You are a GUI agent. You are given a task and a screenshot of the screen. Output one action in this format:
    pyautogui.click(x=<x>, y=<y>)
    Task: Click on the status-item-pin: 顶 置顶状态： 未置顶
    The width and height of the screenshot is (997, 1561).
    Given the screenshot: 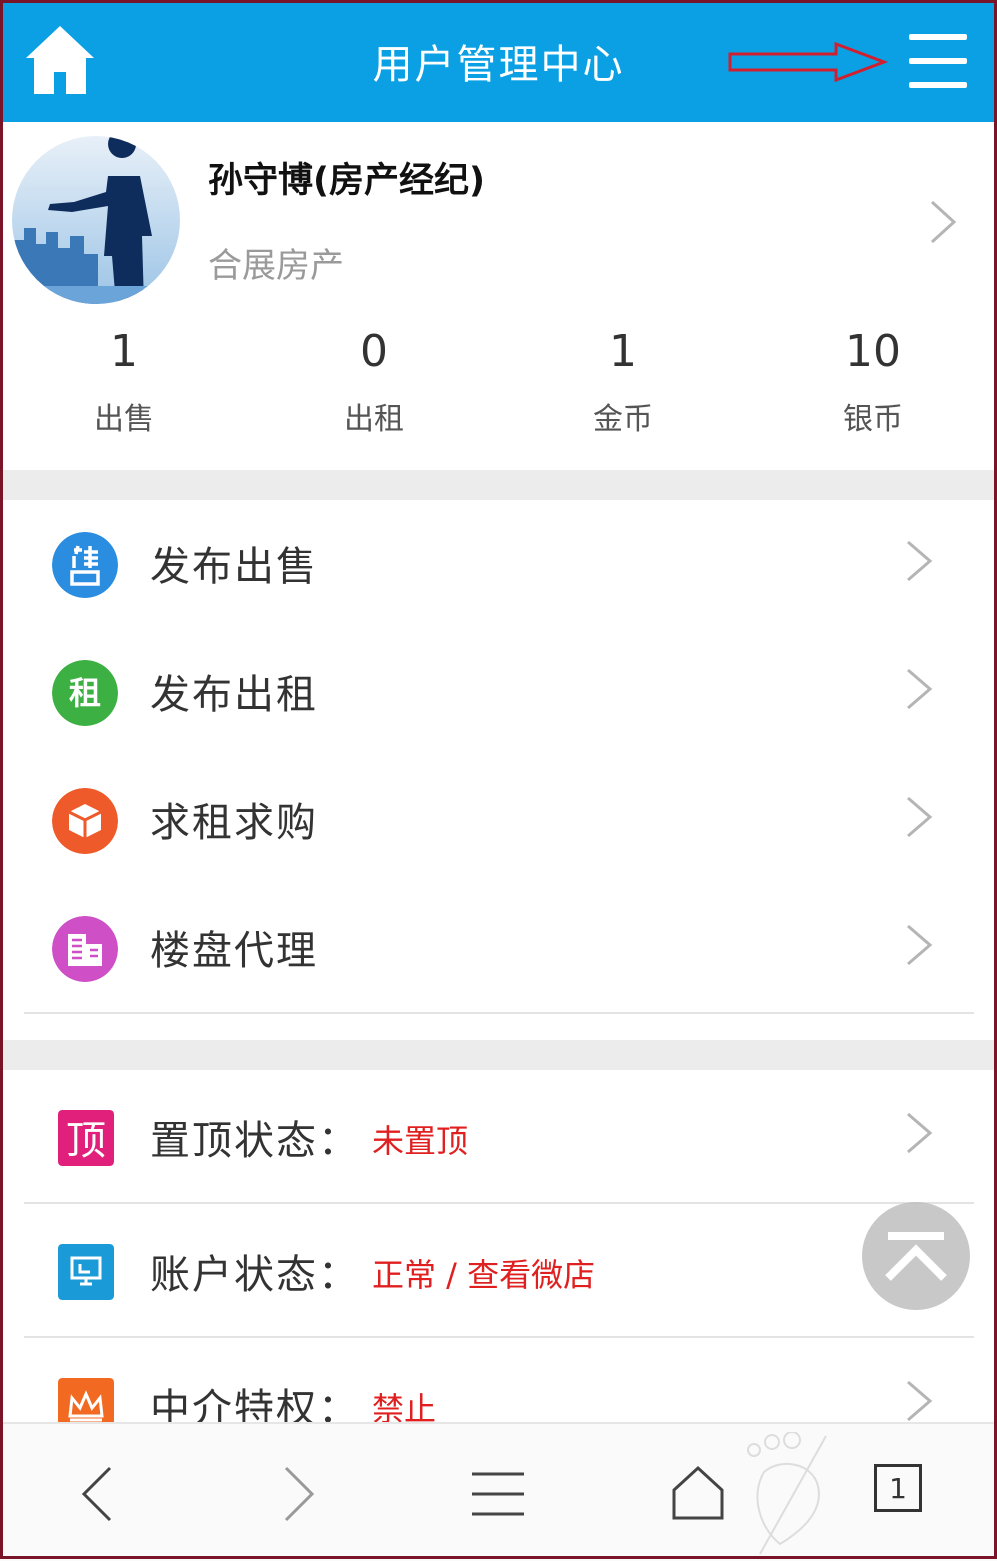 What is the action you would take?
    pyautogui.click(x=499, y=1137)
    